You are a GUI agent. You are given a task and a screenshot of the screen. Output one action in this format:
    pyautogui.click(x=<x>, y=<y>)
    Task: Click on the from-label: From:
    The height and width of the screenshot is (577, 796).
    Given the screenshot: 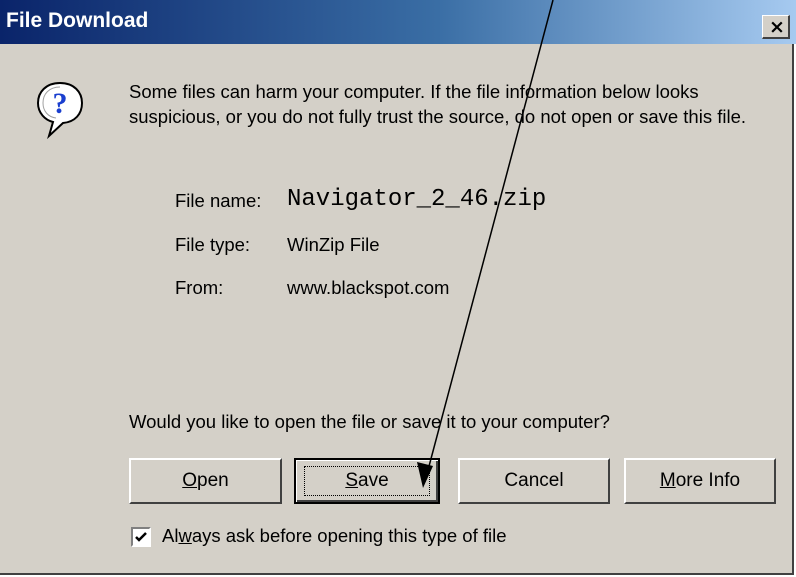 What is the action you would take?
    pyautogui.click(x=199, y=287)
    